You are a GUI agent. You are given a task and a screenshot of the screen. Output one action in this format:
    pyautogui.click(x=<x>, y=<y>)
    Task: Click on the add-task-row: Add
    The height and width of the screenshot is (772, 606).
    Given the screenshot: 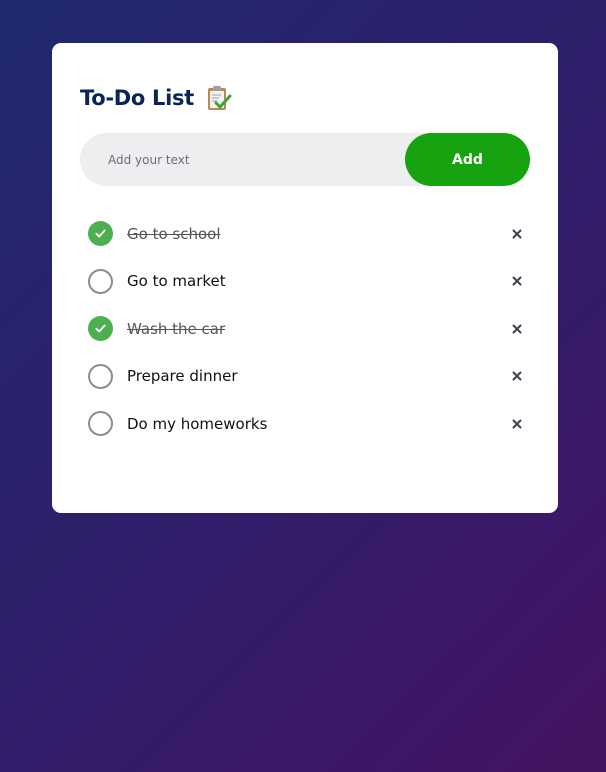 What is the action you would take?
    pyautogui.click(x=305, y=159)
    